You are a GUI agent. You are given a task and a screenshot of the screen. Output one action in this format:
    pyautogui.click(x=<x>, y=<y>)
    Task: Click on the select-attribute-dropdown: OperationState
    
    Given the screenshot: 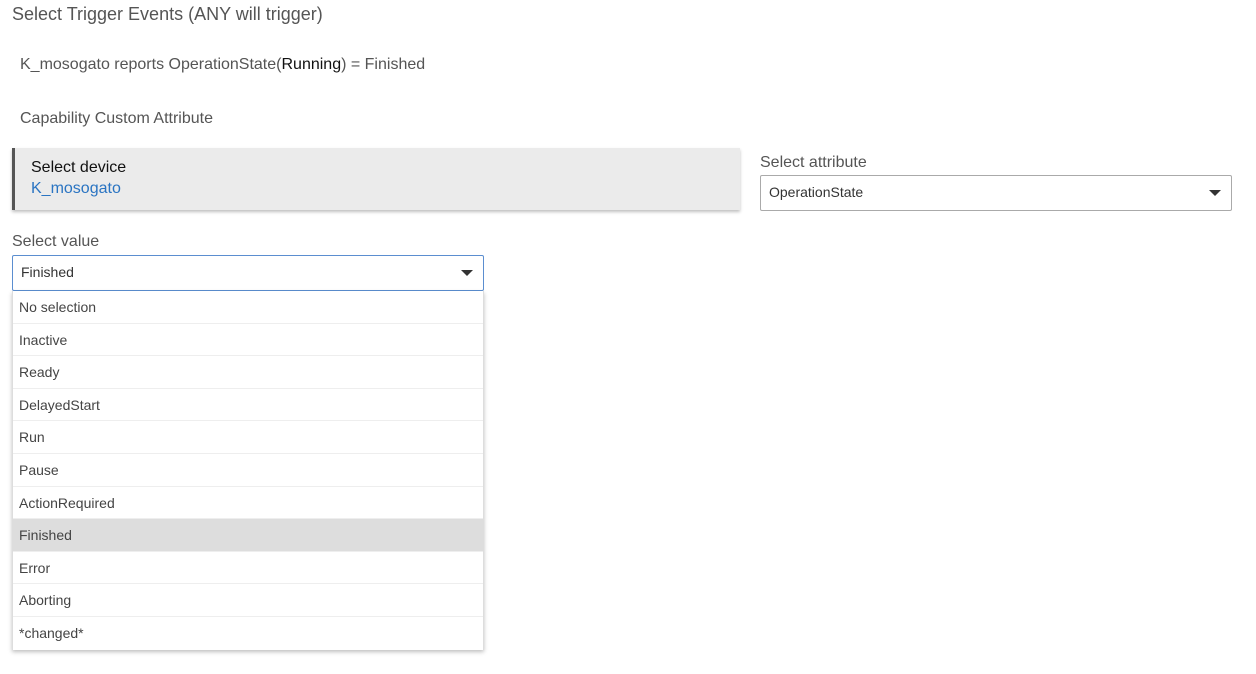 What is the action you would take?
    pyautogui.click(x=996, y=193)
    